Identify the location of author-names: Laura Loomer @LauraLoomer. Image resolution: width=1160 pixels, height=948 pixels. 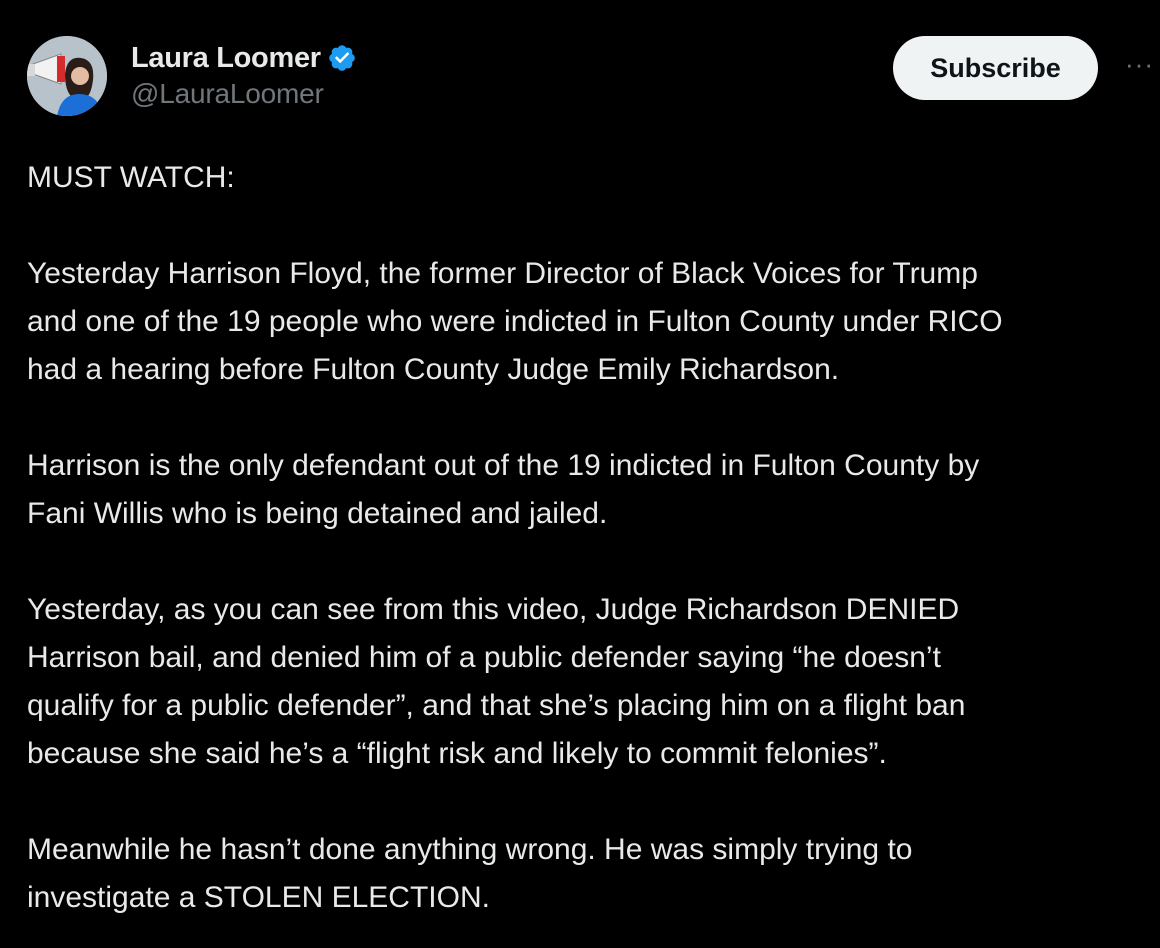
(244, 75).